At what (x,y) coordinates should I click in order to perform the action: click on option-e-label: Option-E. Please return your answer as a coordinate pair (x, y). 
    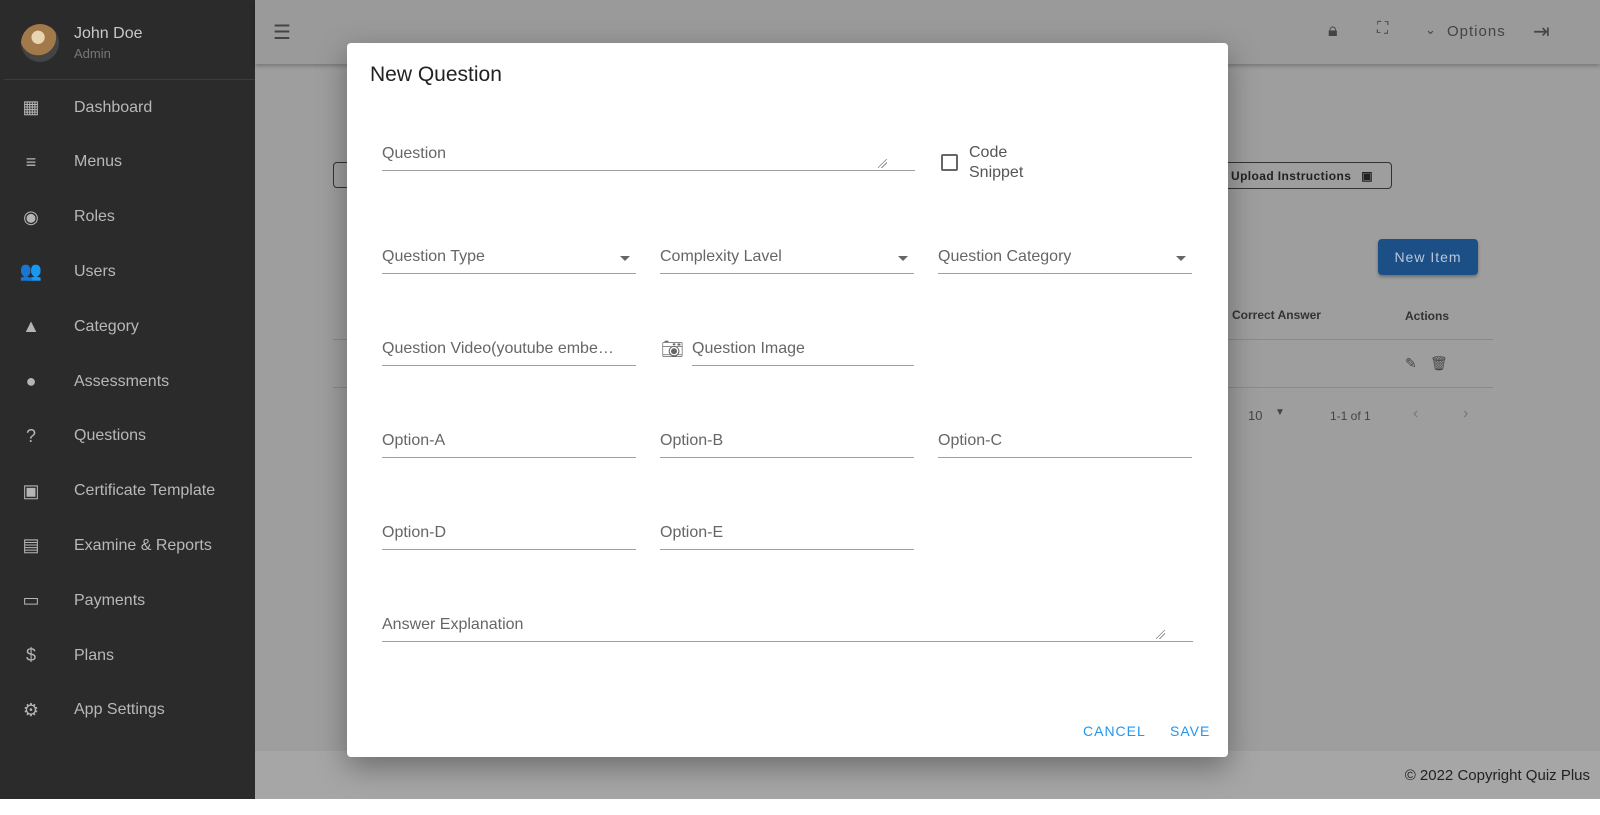
    Looking at the image, I should click on (692, 532).